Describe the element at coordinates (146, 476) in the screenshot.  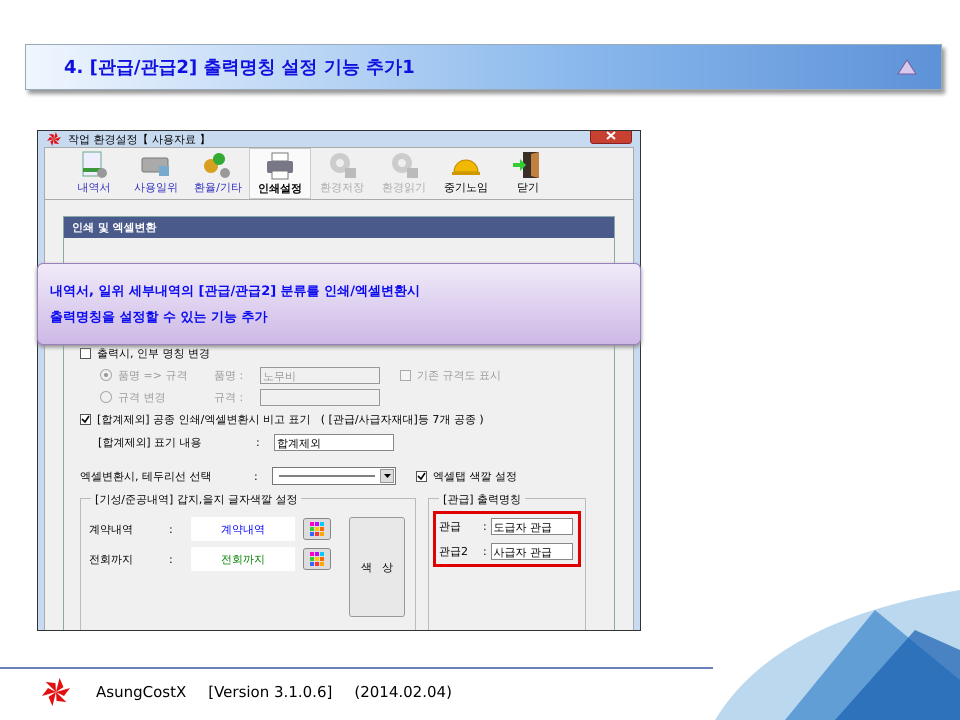
I see `field-label: 엑셀변환시, 테두리선 선택` at that location.